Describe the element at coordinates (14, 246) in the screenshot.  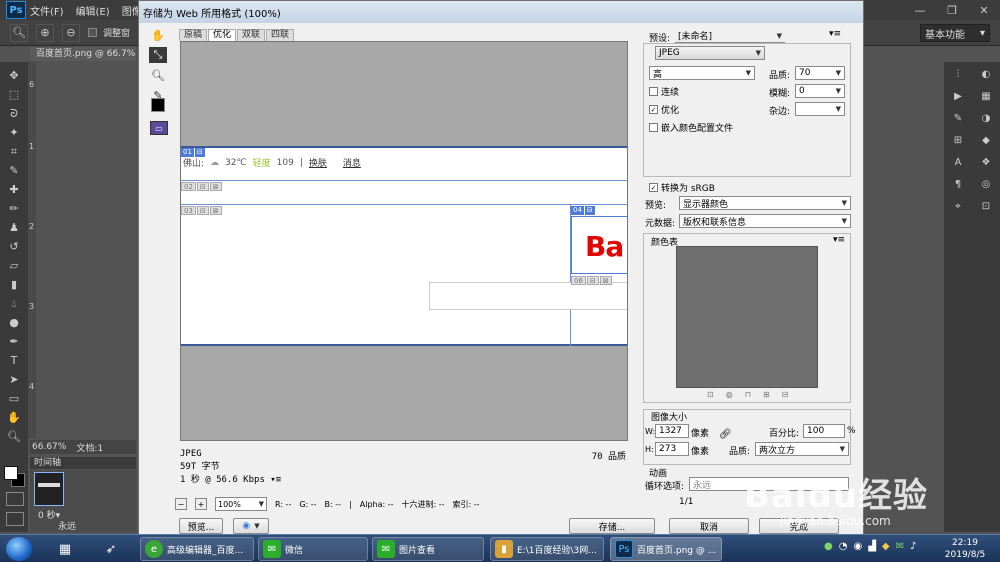
I see `history-brush-icon: ↺` at that location.